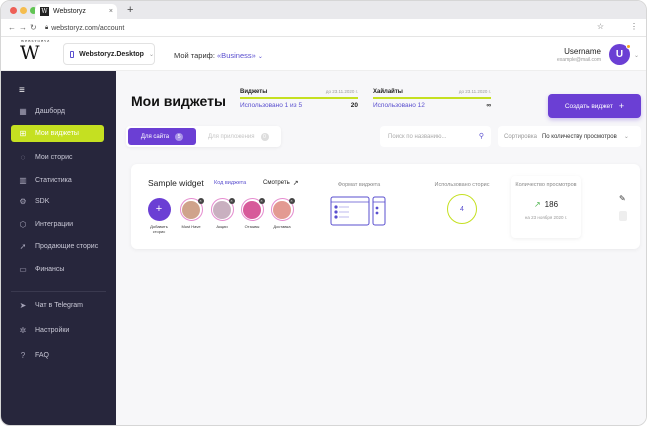 Image resolution: width=647 pixels, height=426 pixels. Describe the element at coordinates (23, 180) in the screenshot. I see `stats-icon: ▥` at that location.